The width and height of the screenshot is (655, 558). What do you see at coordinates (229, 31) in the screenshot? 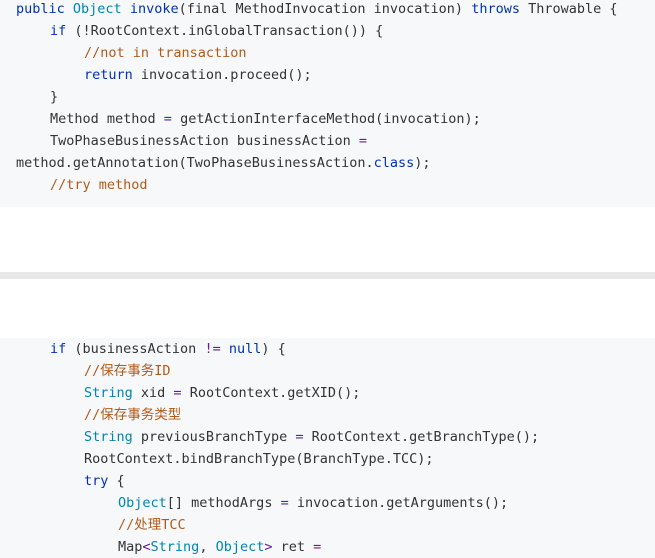
I see `code-token: (!RootContext.inGlobalTransaction()) {` at bounding box center [229, 31].